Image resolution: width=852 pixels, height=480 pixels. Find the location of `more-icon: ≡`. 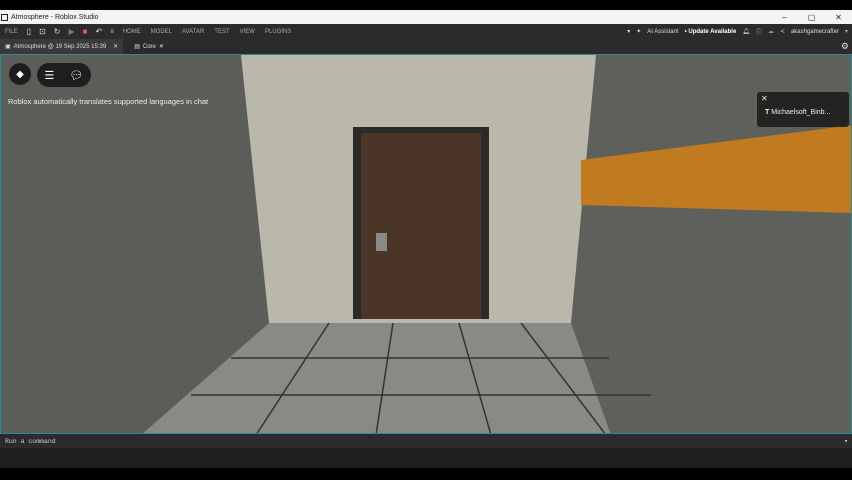

more-icon: ≡ is located at coordinates (112, 32).